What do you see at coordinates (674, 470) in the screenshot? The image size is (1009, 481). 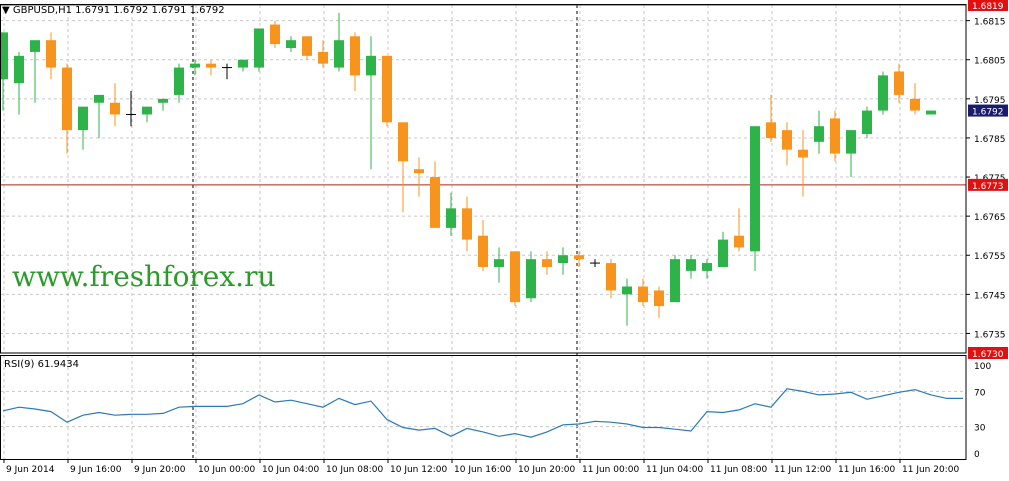 I see `time-tick-label: 11 Jun 04:00` at bounding box center [674, 470].